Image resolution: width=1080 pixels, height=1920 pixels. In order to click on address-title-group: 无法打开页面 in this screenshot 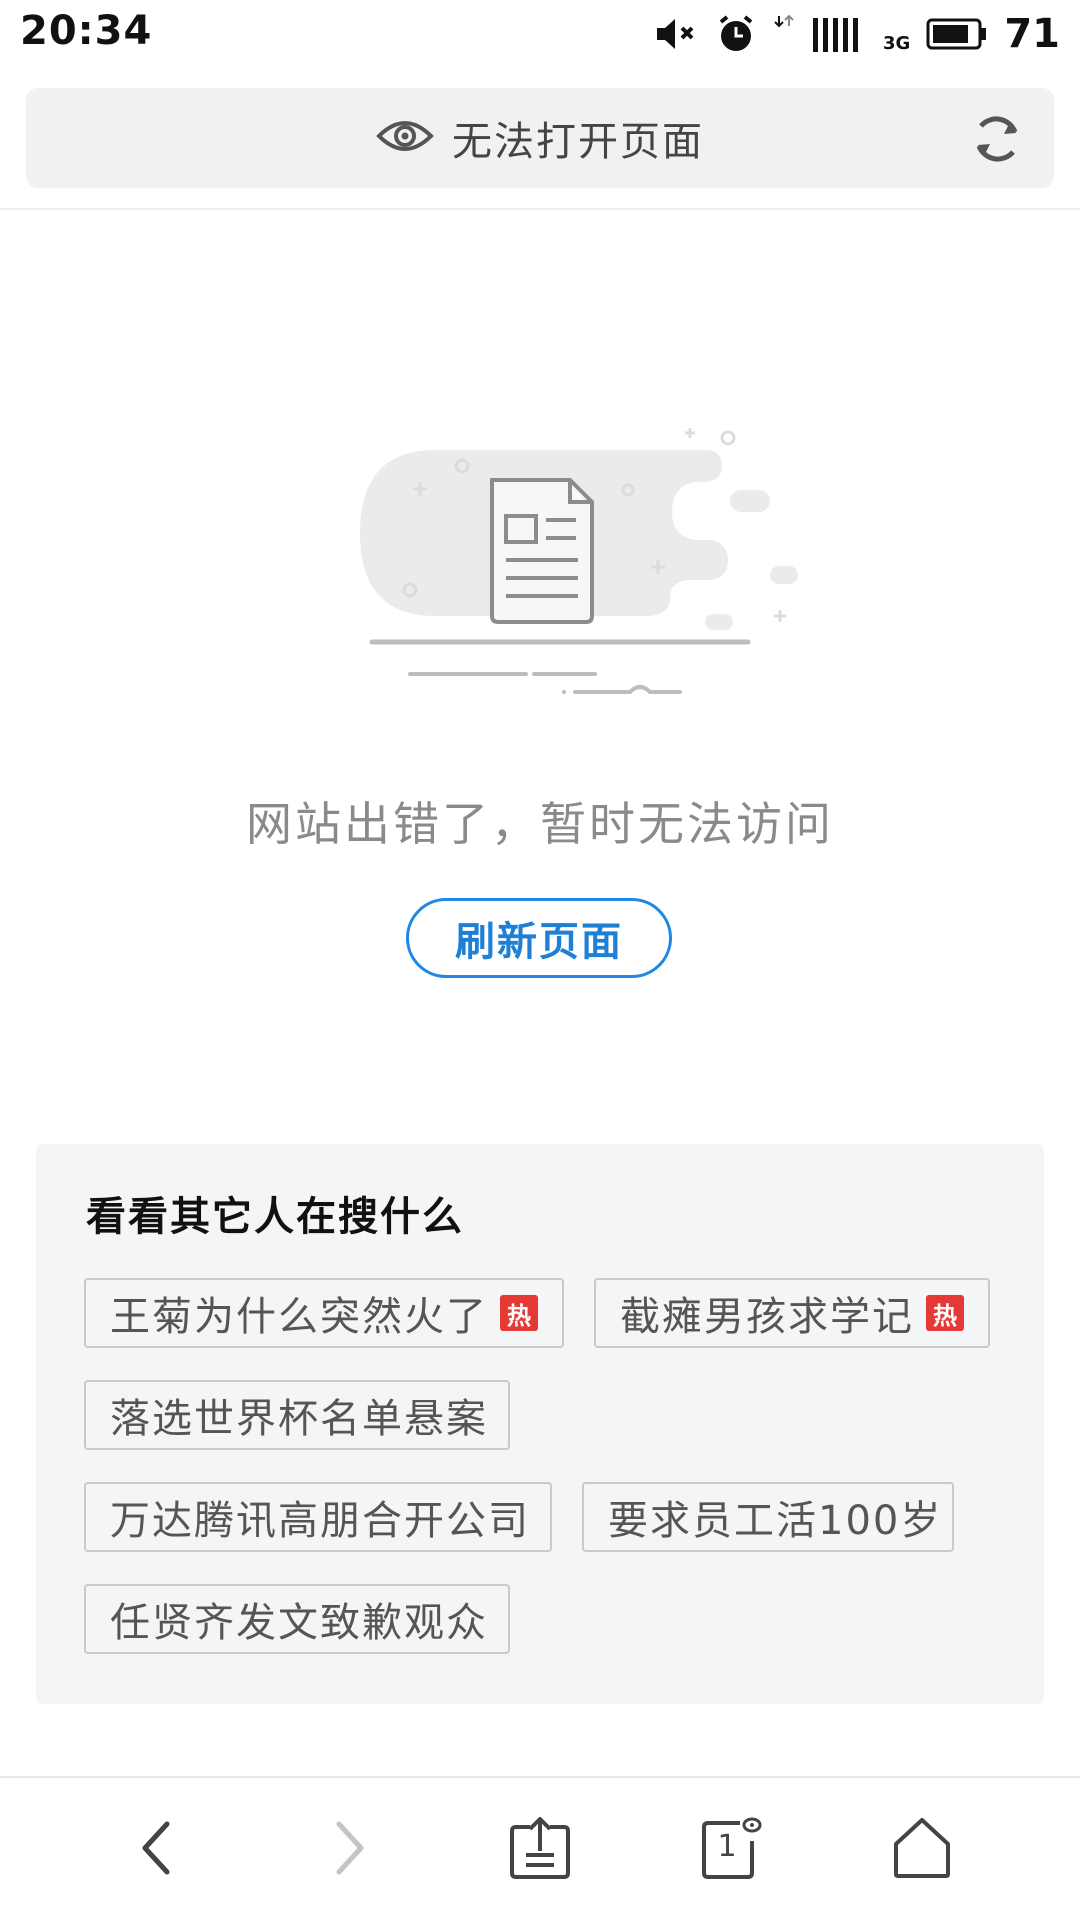, I will do `click(540, 138)`.